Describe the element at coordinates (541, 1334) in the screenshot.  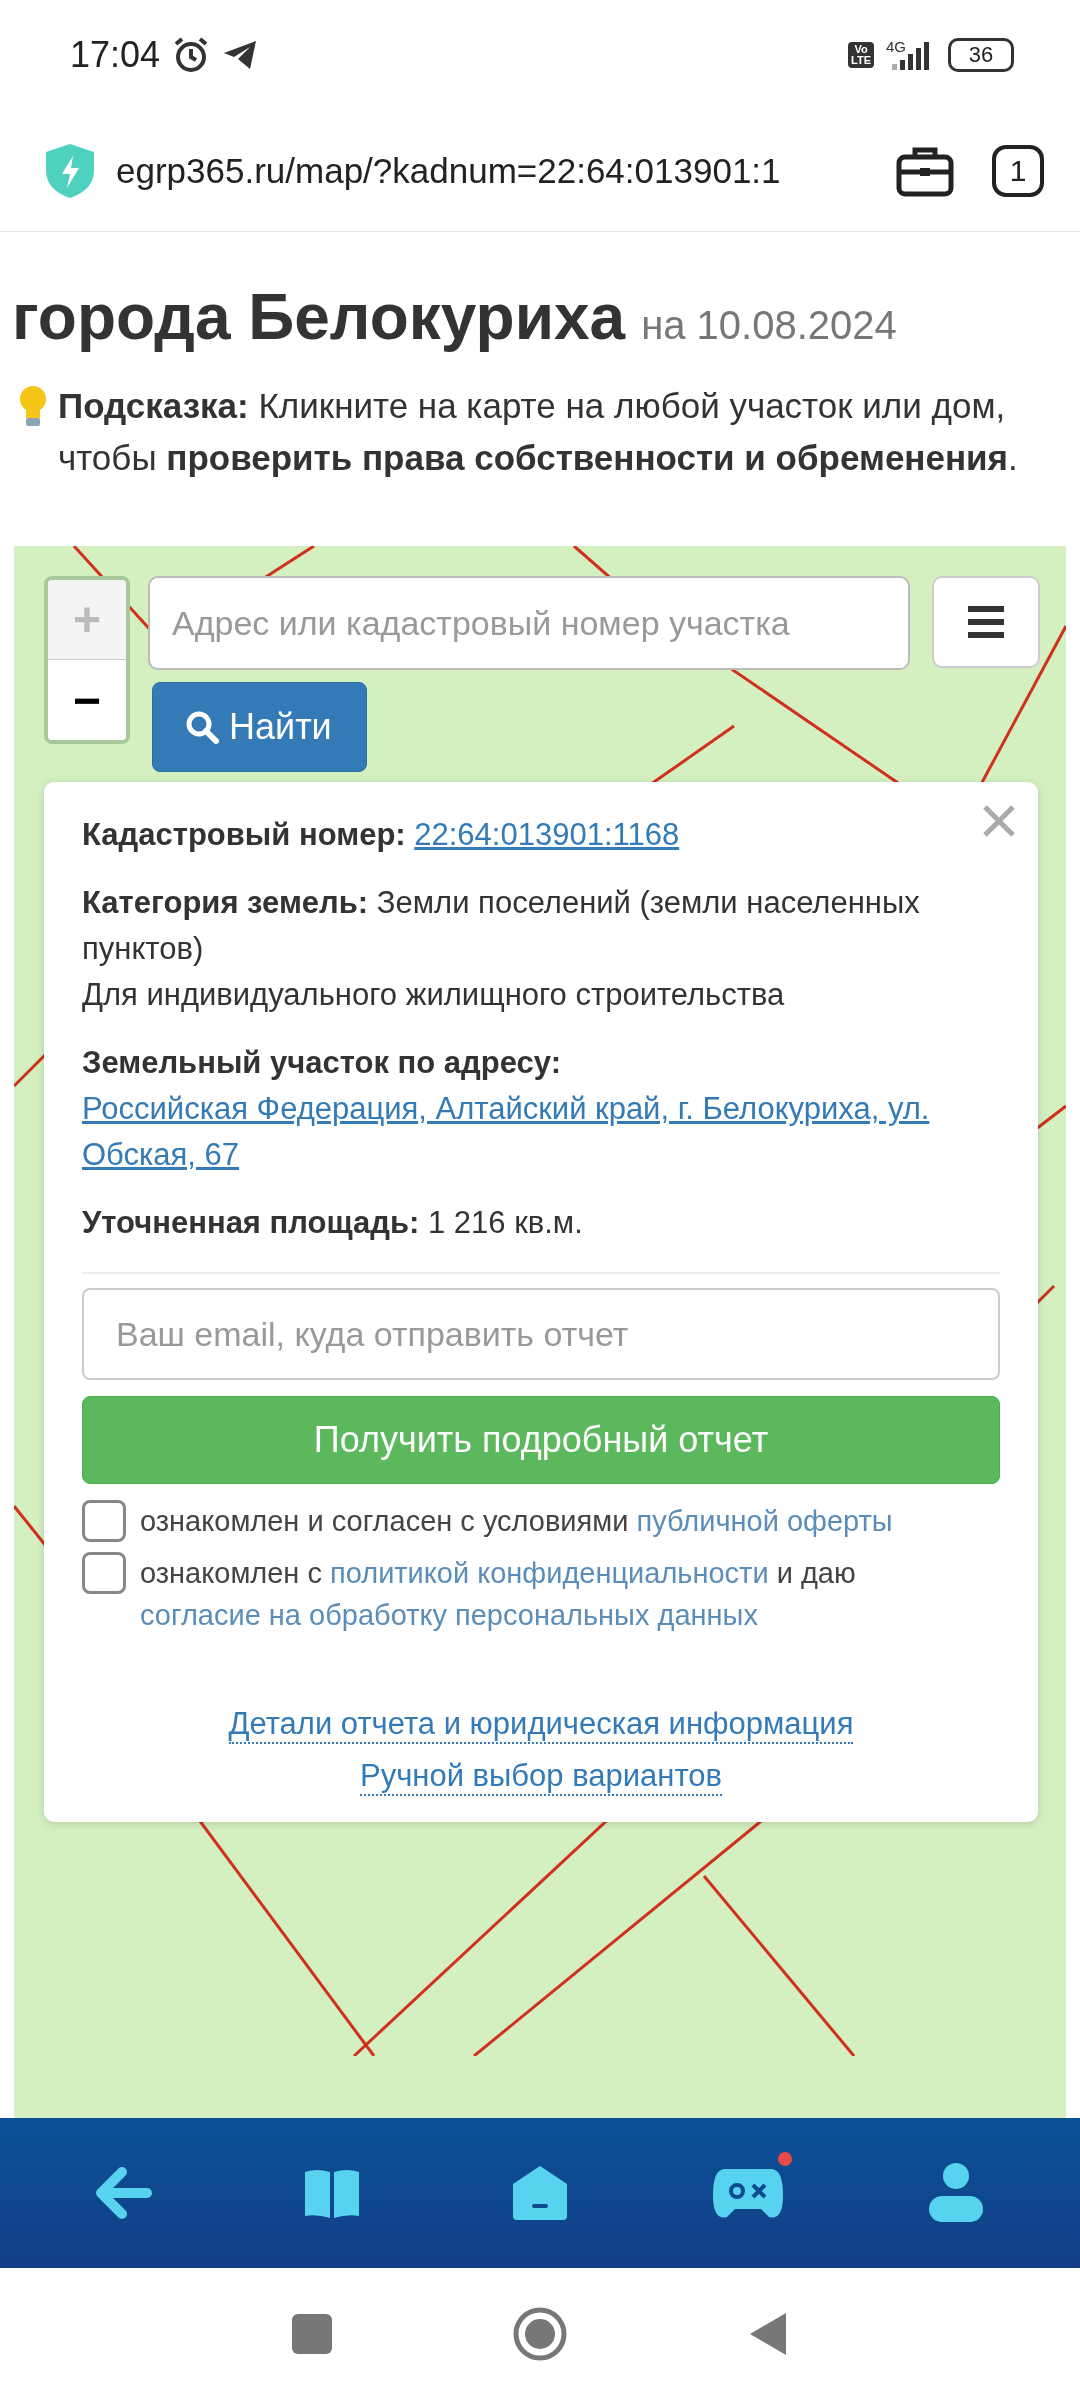
I see `email-field: Ваш email, куда отправить отчет` at that location.